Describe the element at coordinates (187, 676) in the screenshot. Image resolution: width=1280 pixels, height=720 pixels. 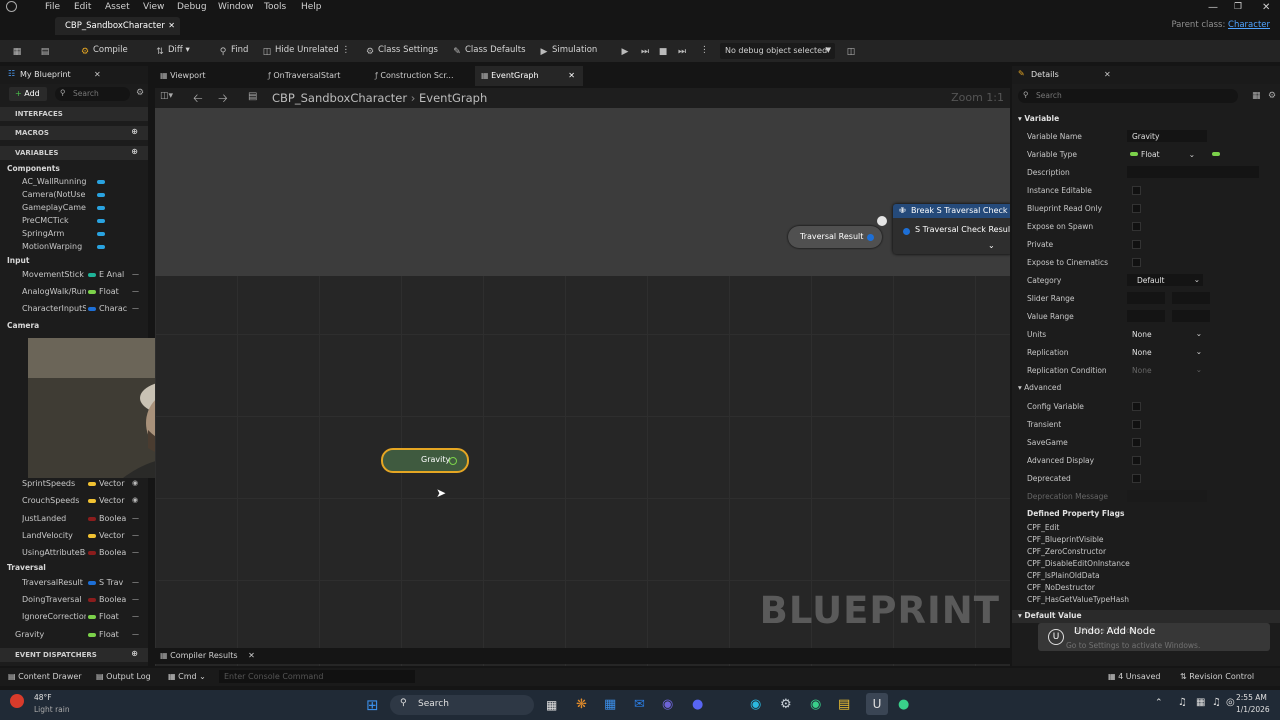
I see `cmd-dropdown: ▦ Cmd ⌄` at that location.